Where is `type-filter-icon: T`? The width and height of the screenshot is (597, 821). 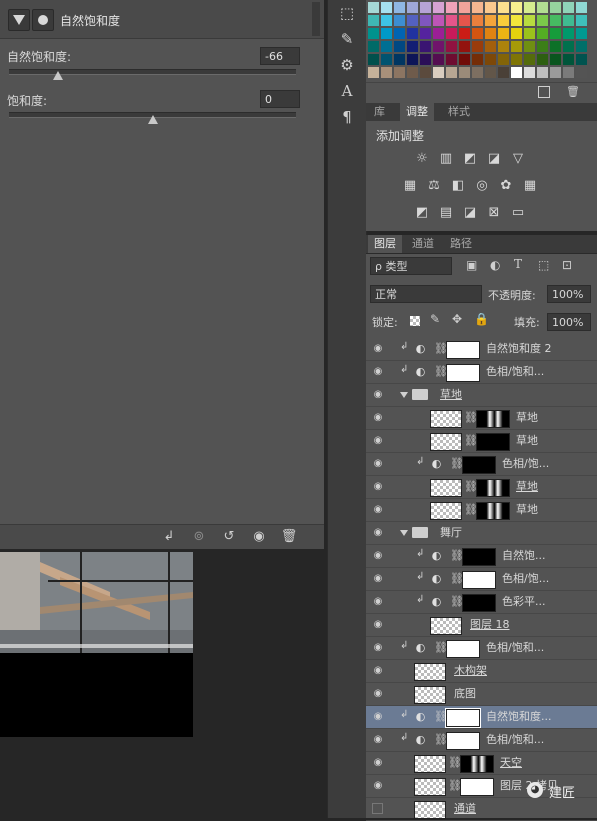
type-filter-icon: T is located at coordinates (518, 264).